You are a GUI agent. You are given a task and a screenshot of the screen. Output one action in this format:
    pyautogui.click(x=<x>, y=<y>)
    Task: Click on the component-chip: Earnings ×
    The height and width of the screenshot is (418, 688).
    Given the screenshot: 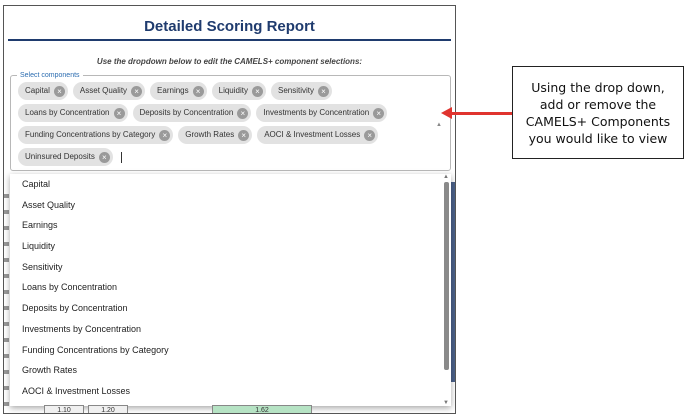 What is the action you would take?
    pyautogui.click(x=178, y=91)
    